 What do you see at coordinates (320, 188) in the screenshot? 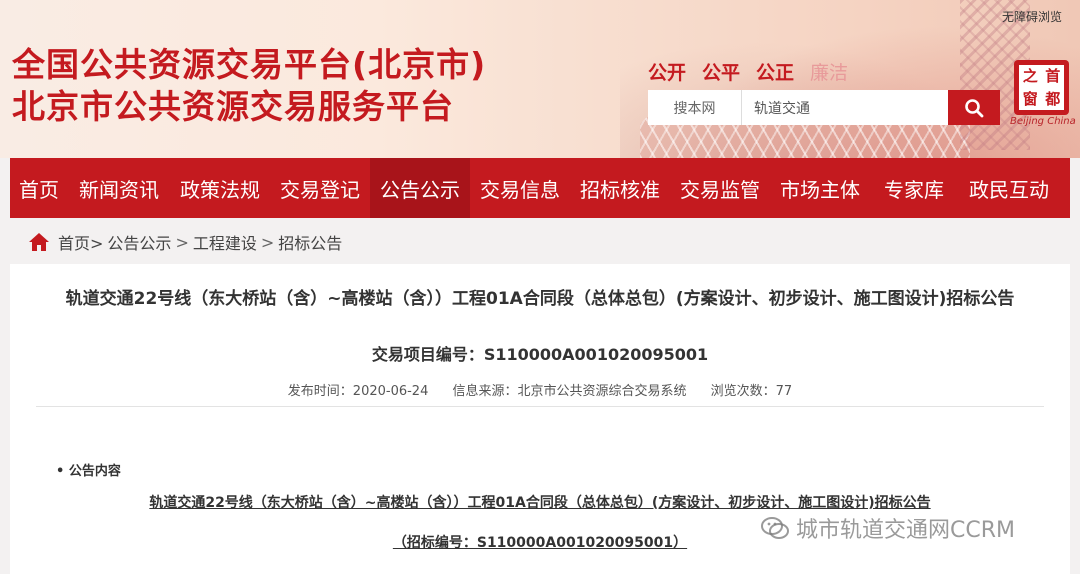
I see `nav-item-registration: 交易登记` at bounding box center [320, 188].